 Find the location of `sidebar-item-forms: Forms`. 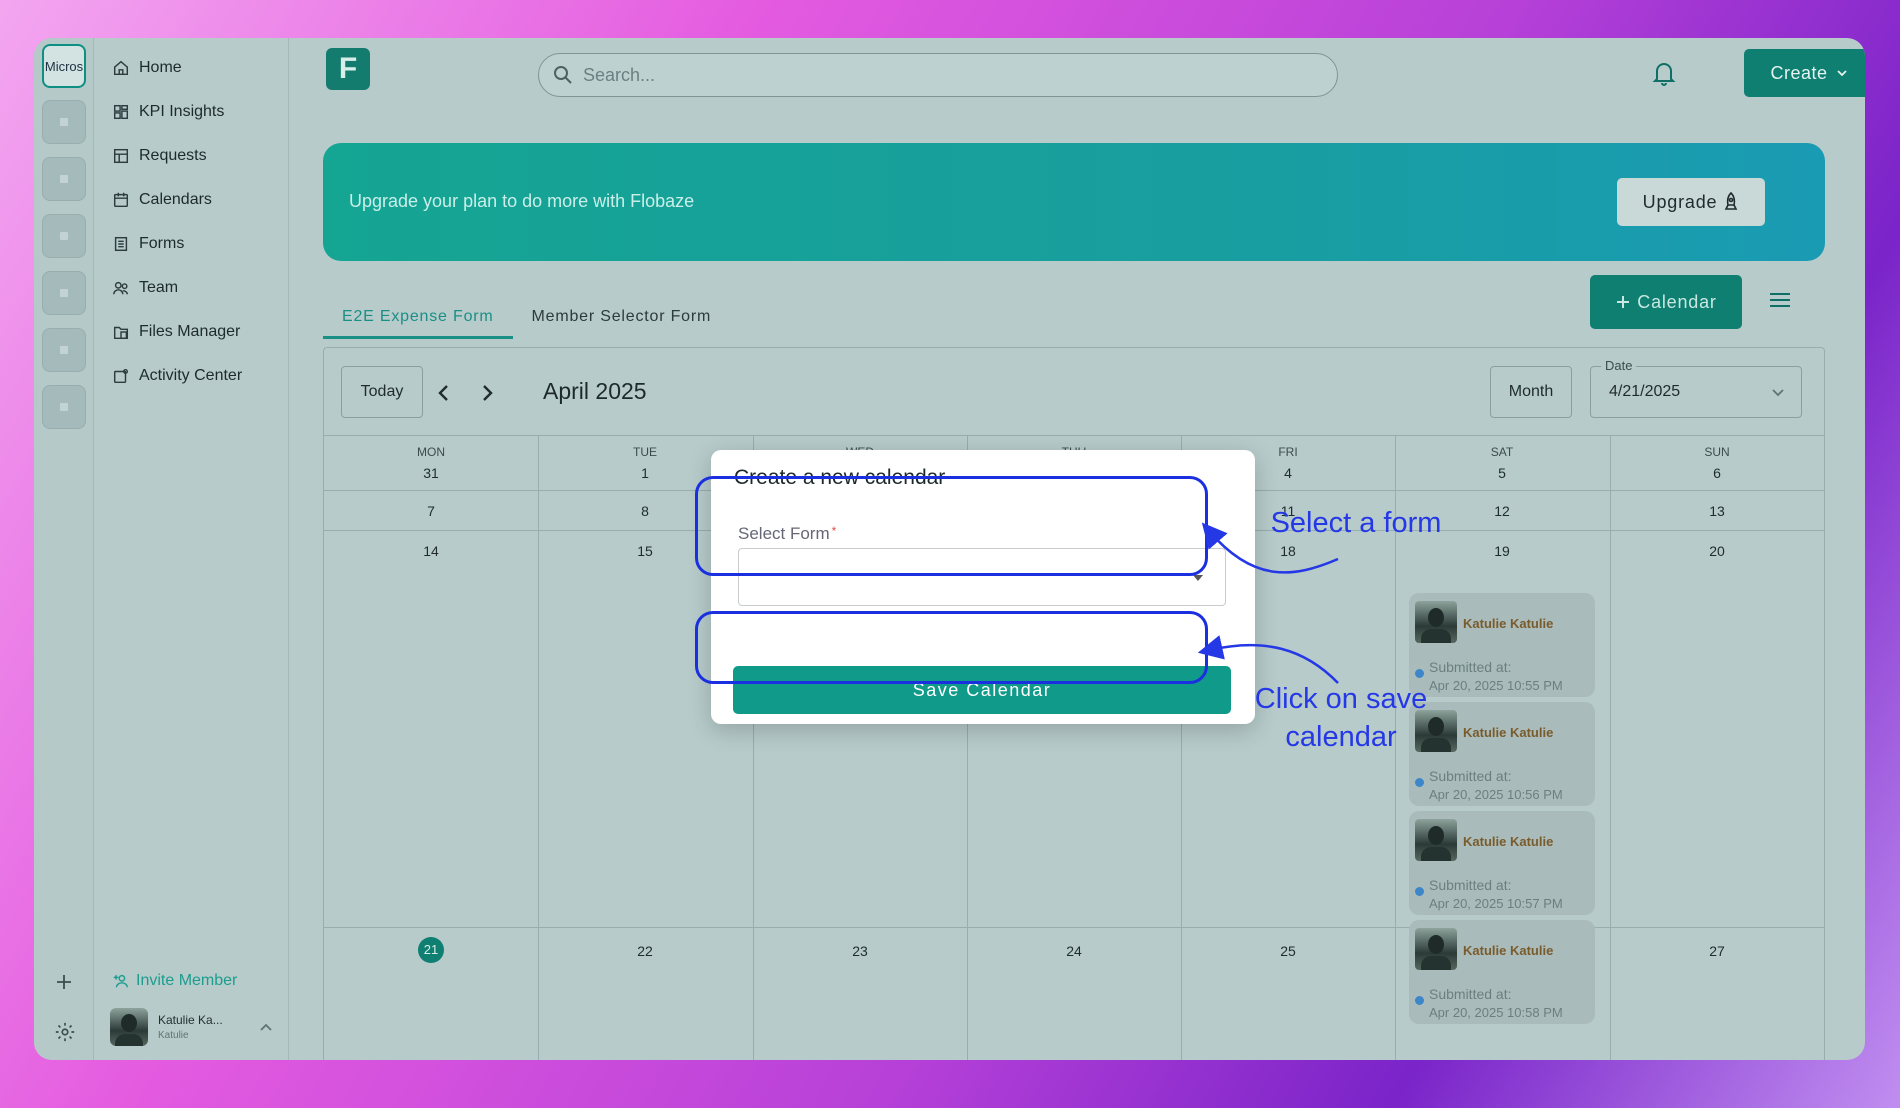

sidebar-item-forms: Forms is located at coordinates (148, 244).